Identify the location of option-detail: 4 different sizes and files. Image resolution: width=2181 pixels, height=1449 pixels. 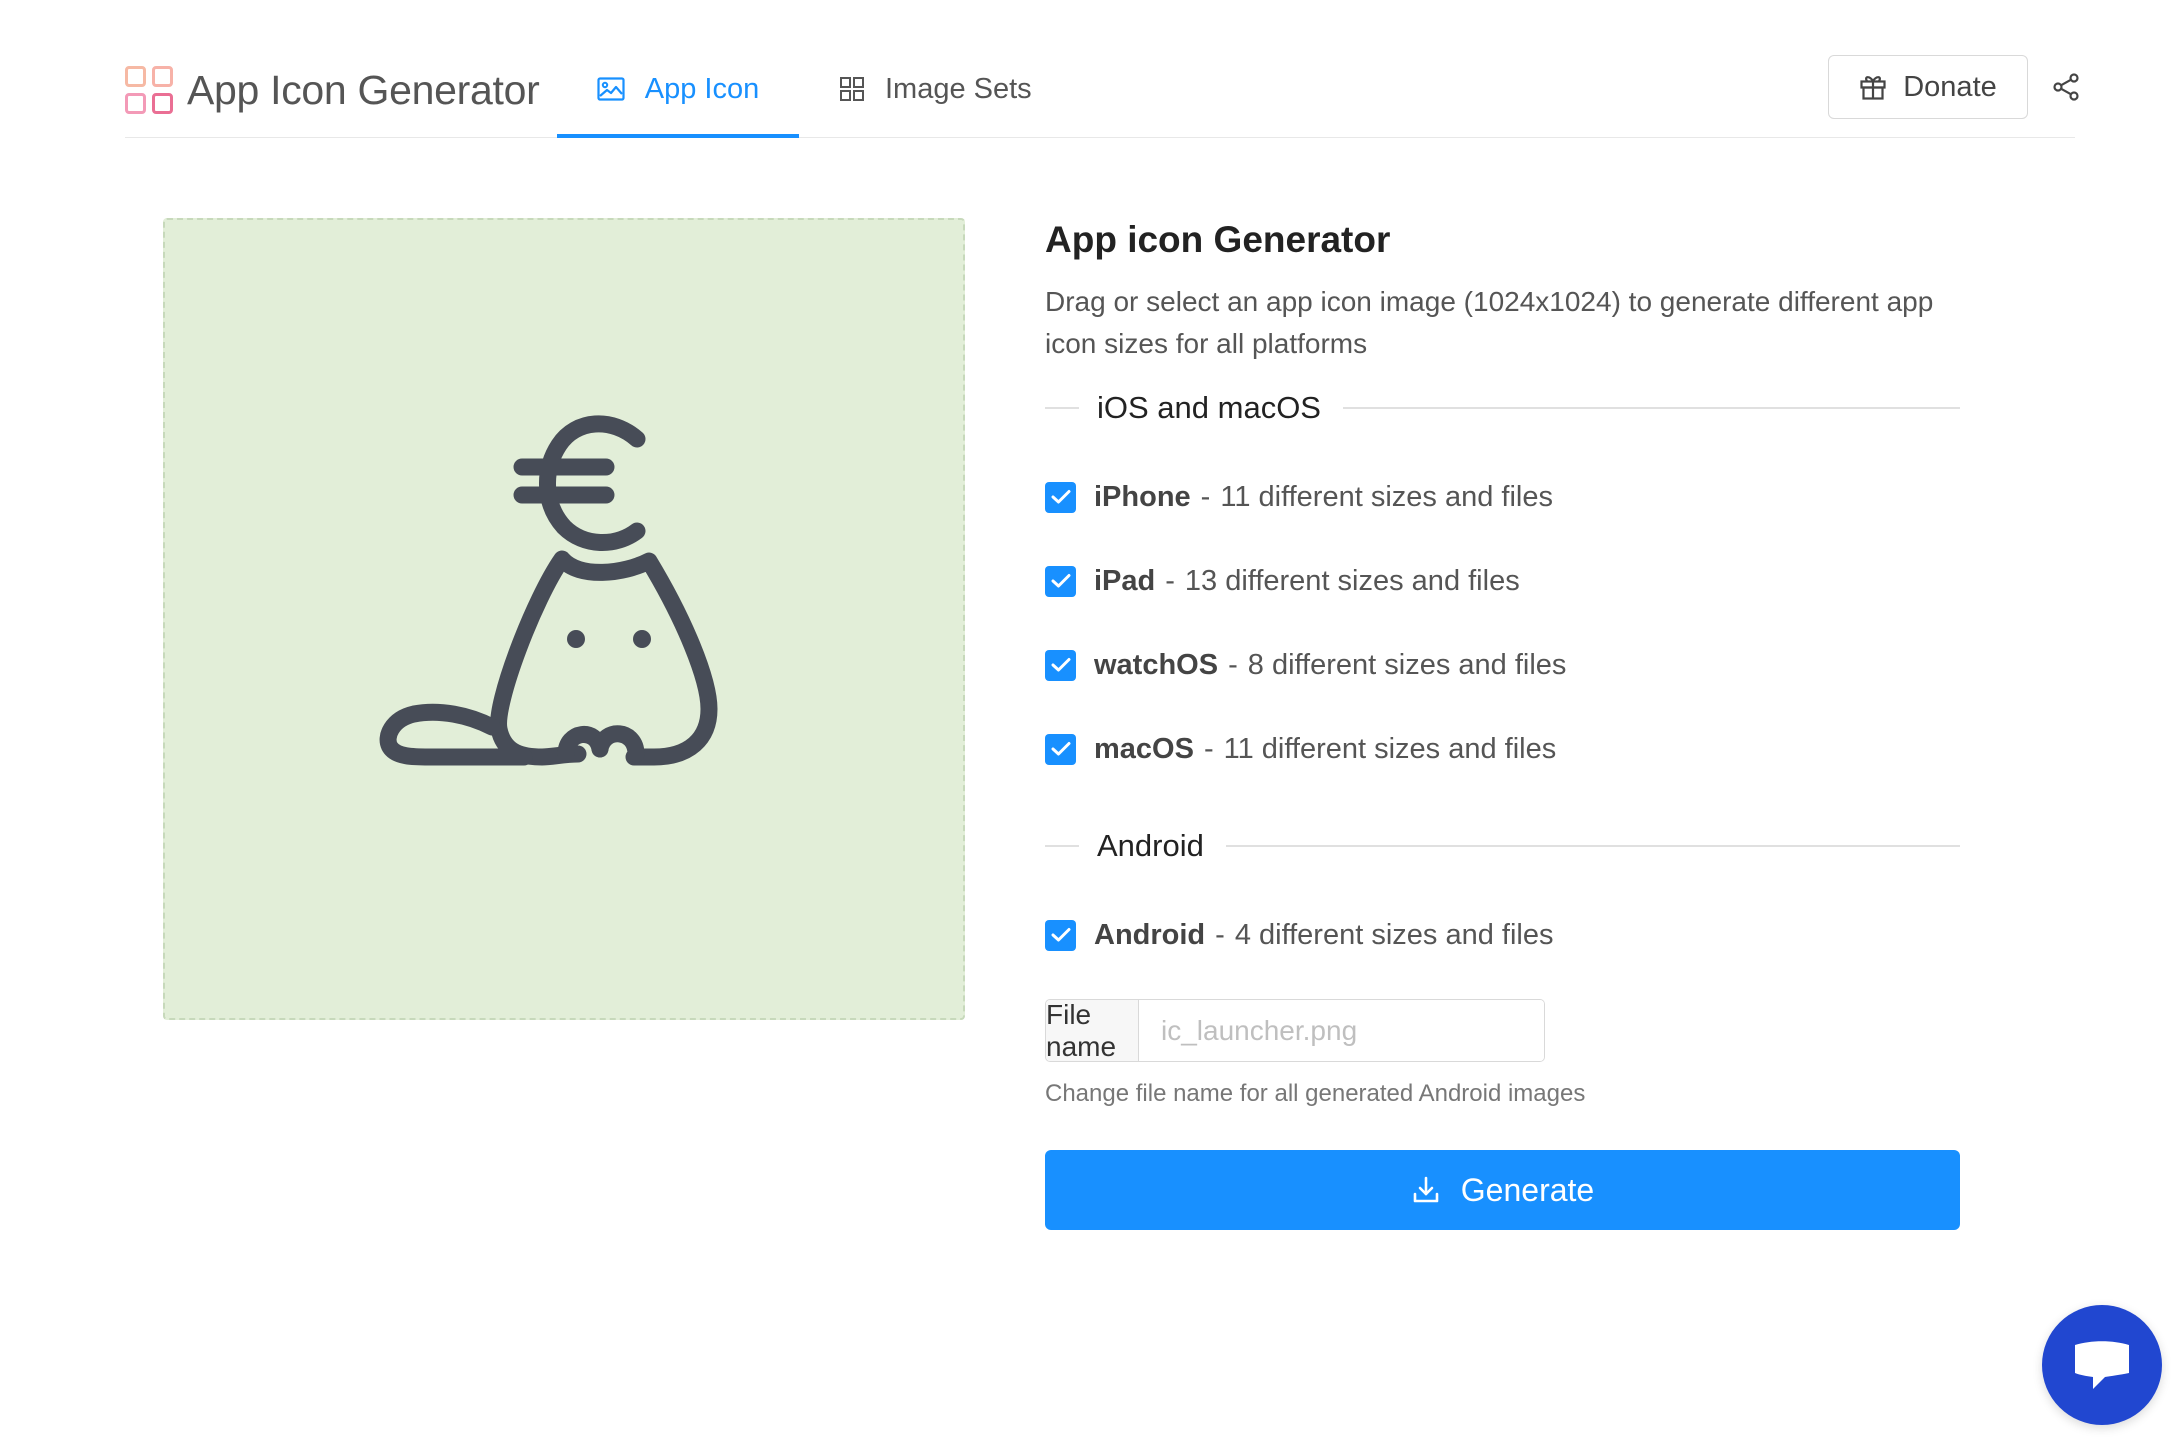
(1394, 934).